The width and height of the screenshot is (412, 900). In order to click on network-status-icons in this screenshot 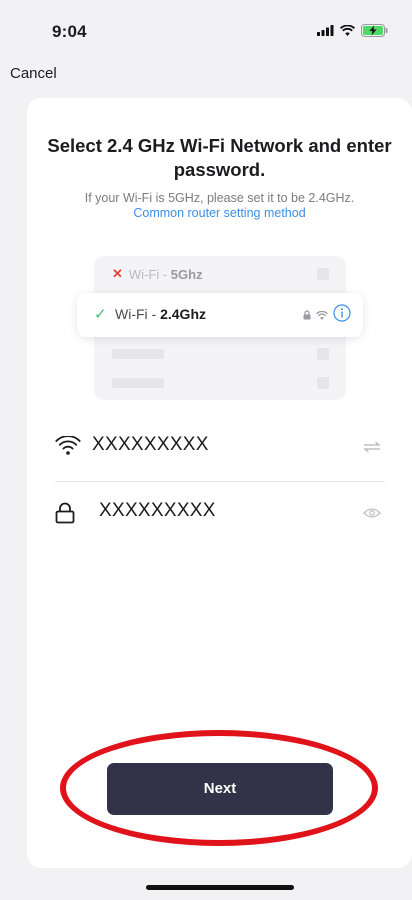, I will do `click(327, 315)`.